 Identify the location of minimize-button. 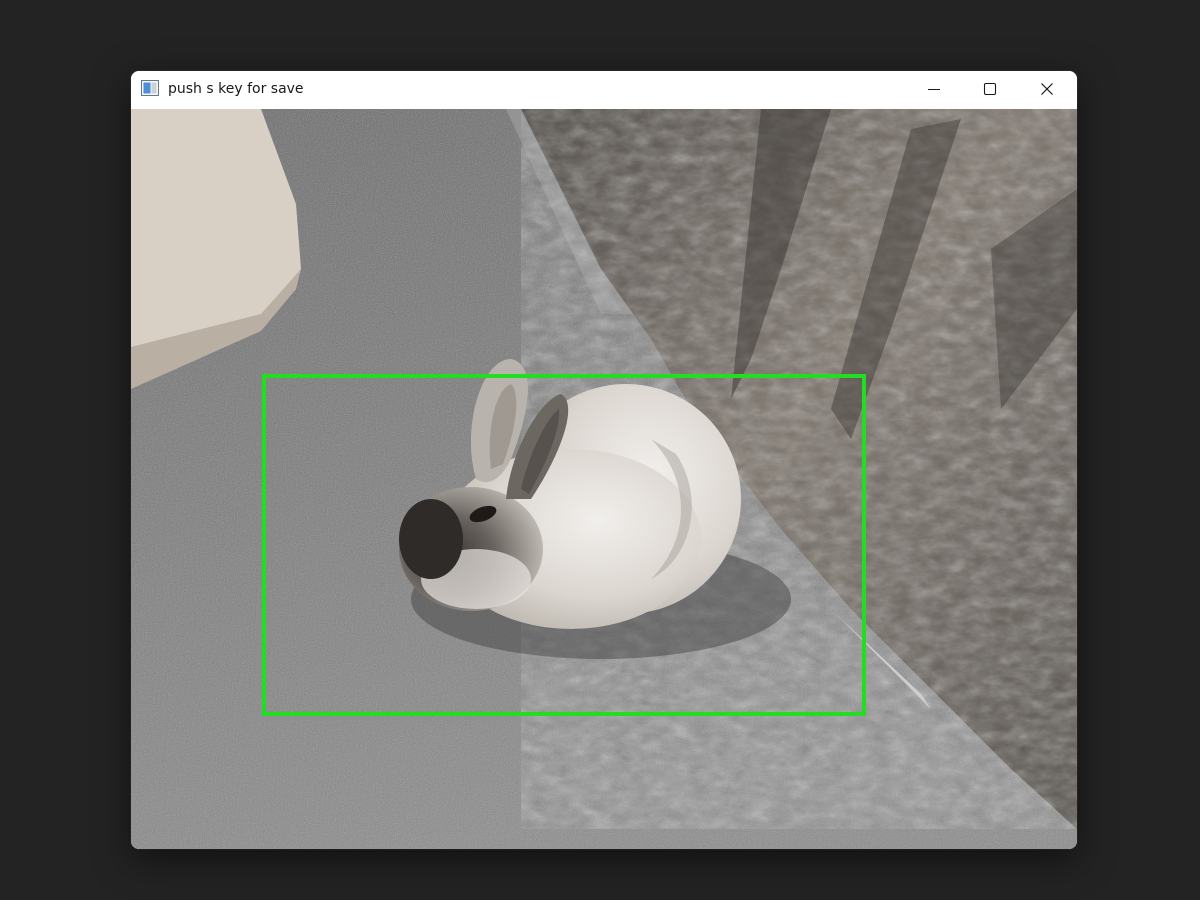
(934, 89).